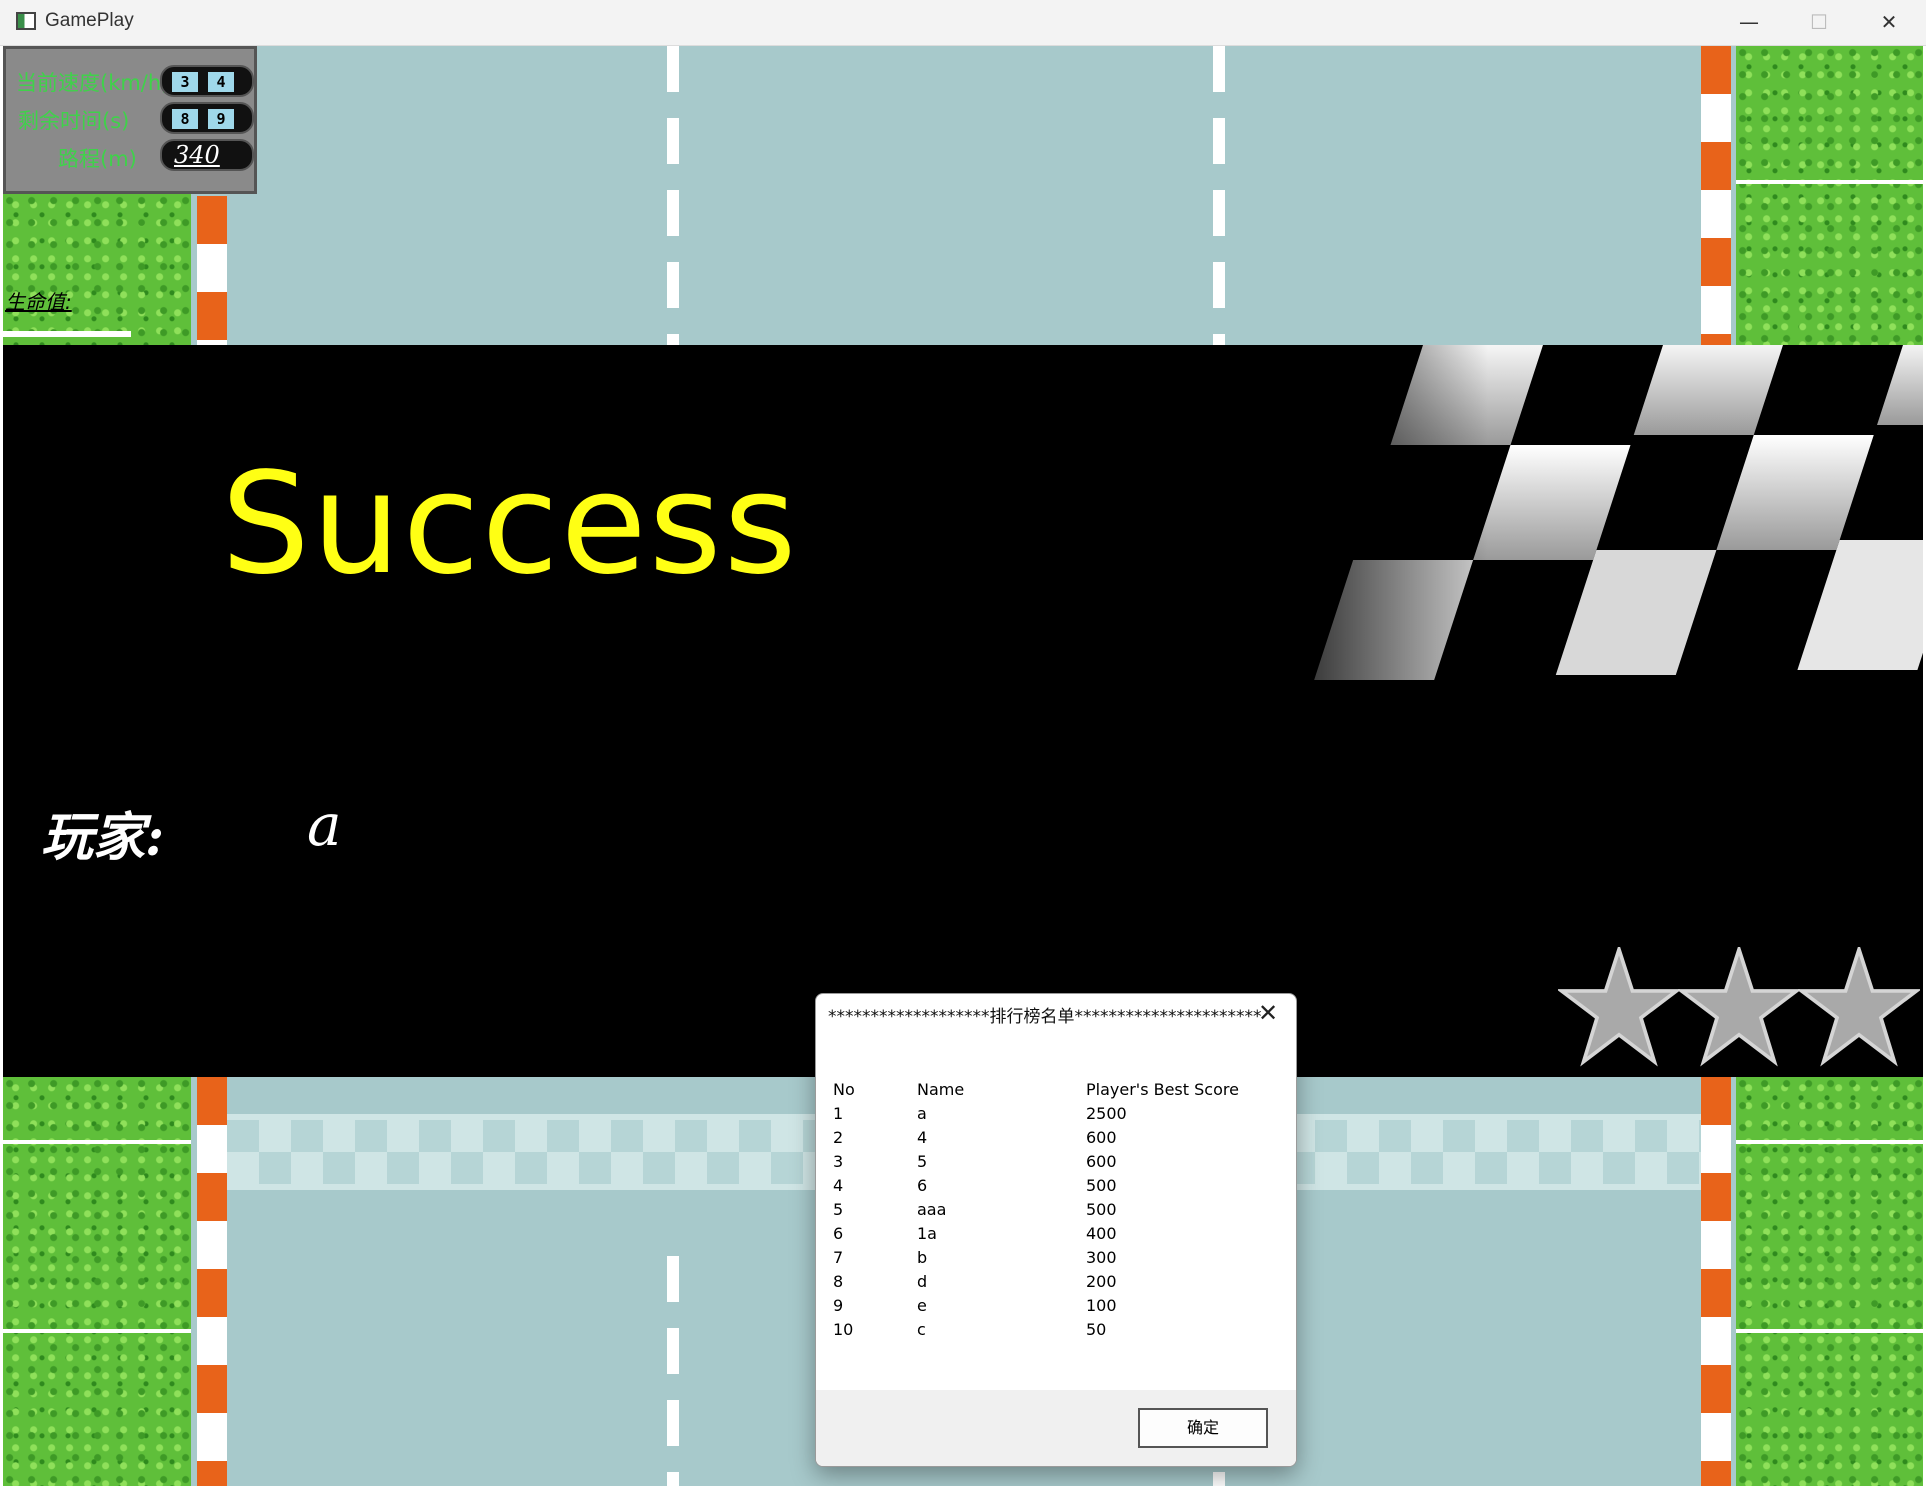  What do you see at coordinates (838, 1257) in the screenshot?
I see `row-no: 7` at bounding box center [838, 1257].